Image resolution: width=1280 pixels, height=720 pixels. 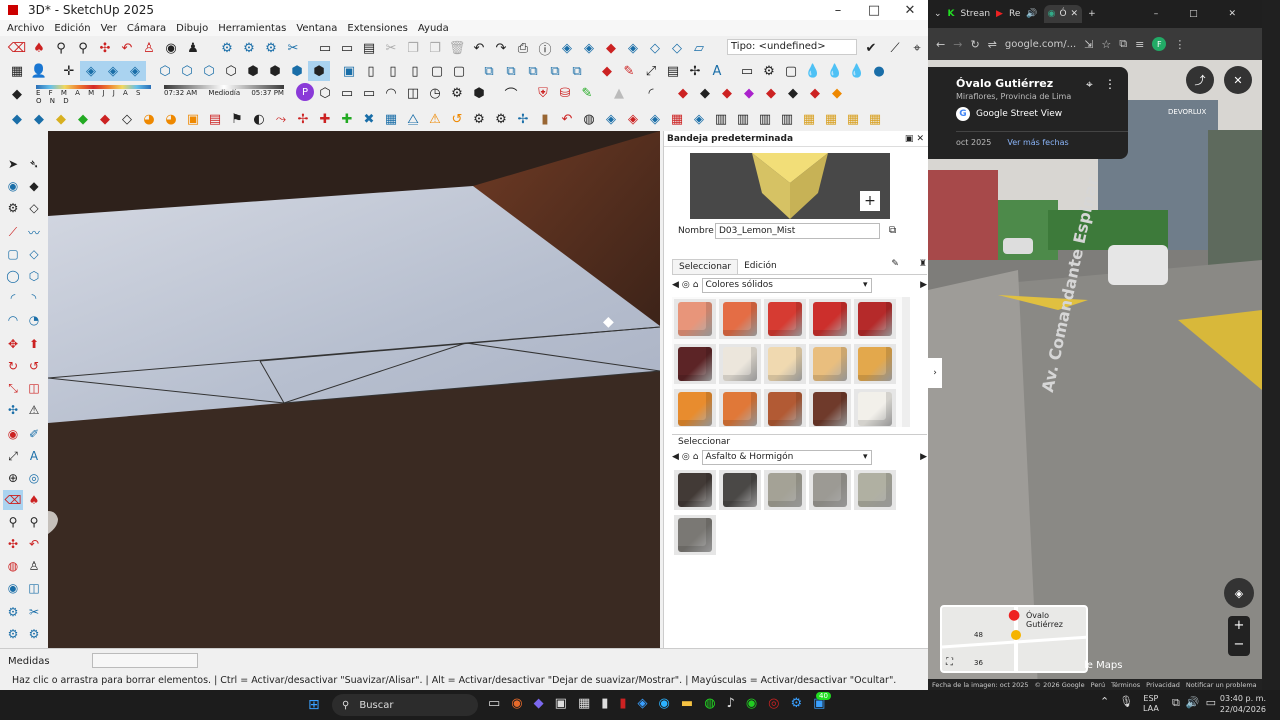 I want to click on month-slider: E F M A M J J A S O N D, so click(x=93, y=95).